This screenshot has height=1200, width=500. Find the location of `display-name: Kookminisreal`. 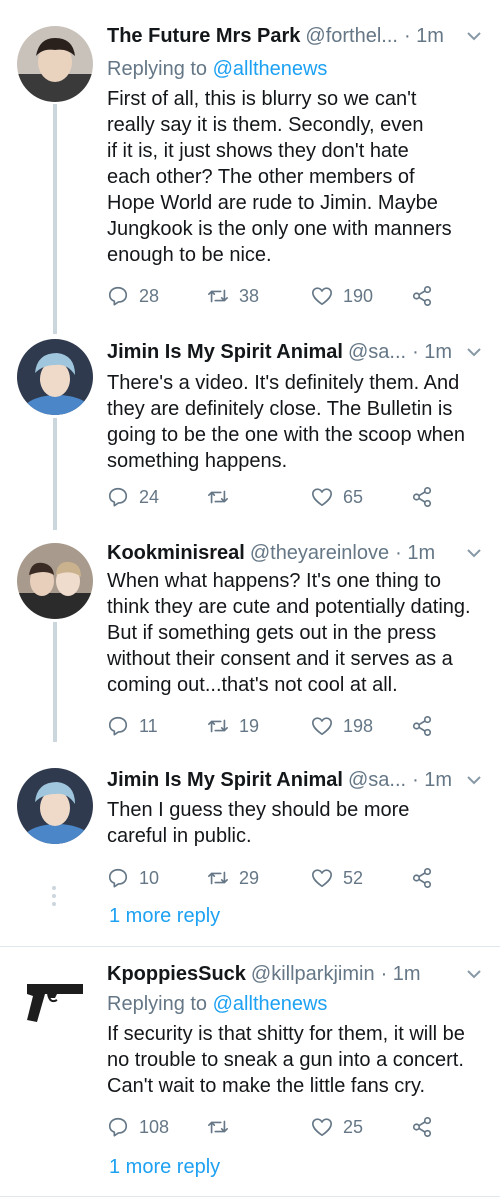

display-name: Kookminisreal is located at coordinates (176, 553).